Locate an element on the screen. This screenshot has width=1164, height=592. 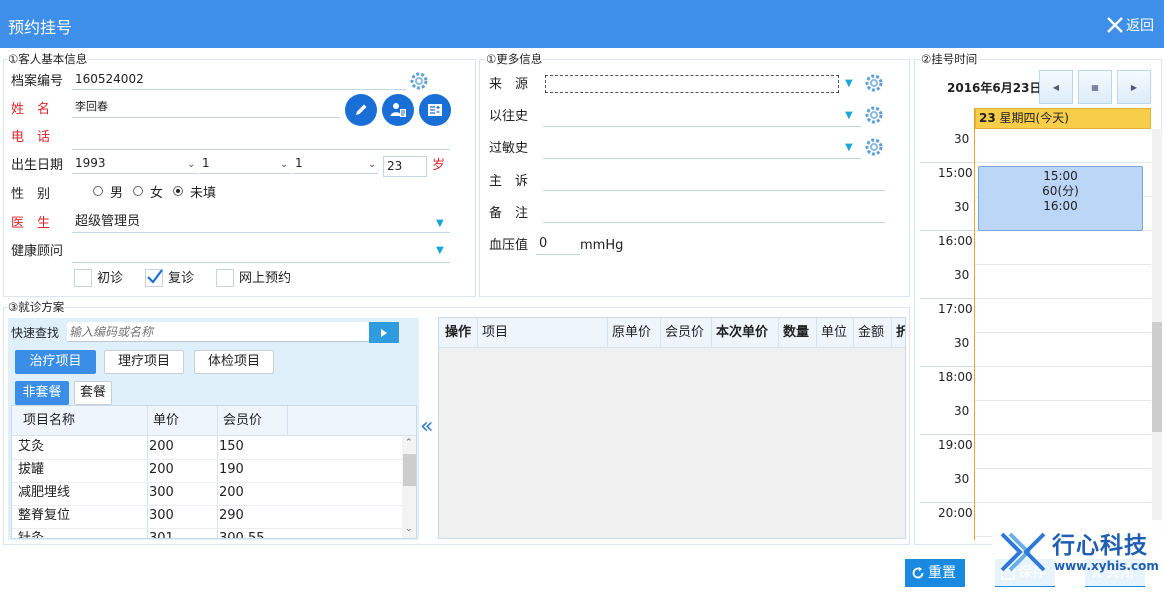
calculator-button is located at coordinates (435, 110).